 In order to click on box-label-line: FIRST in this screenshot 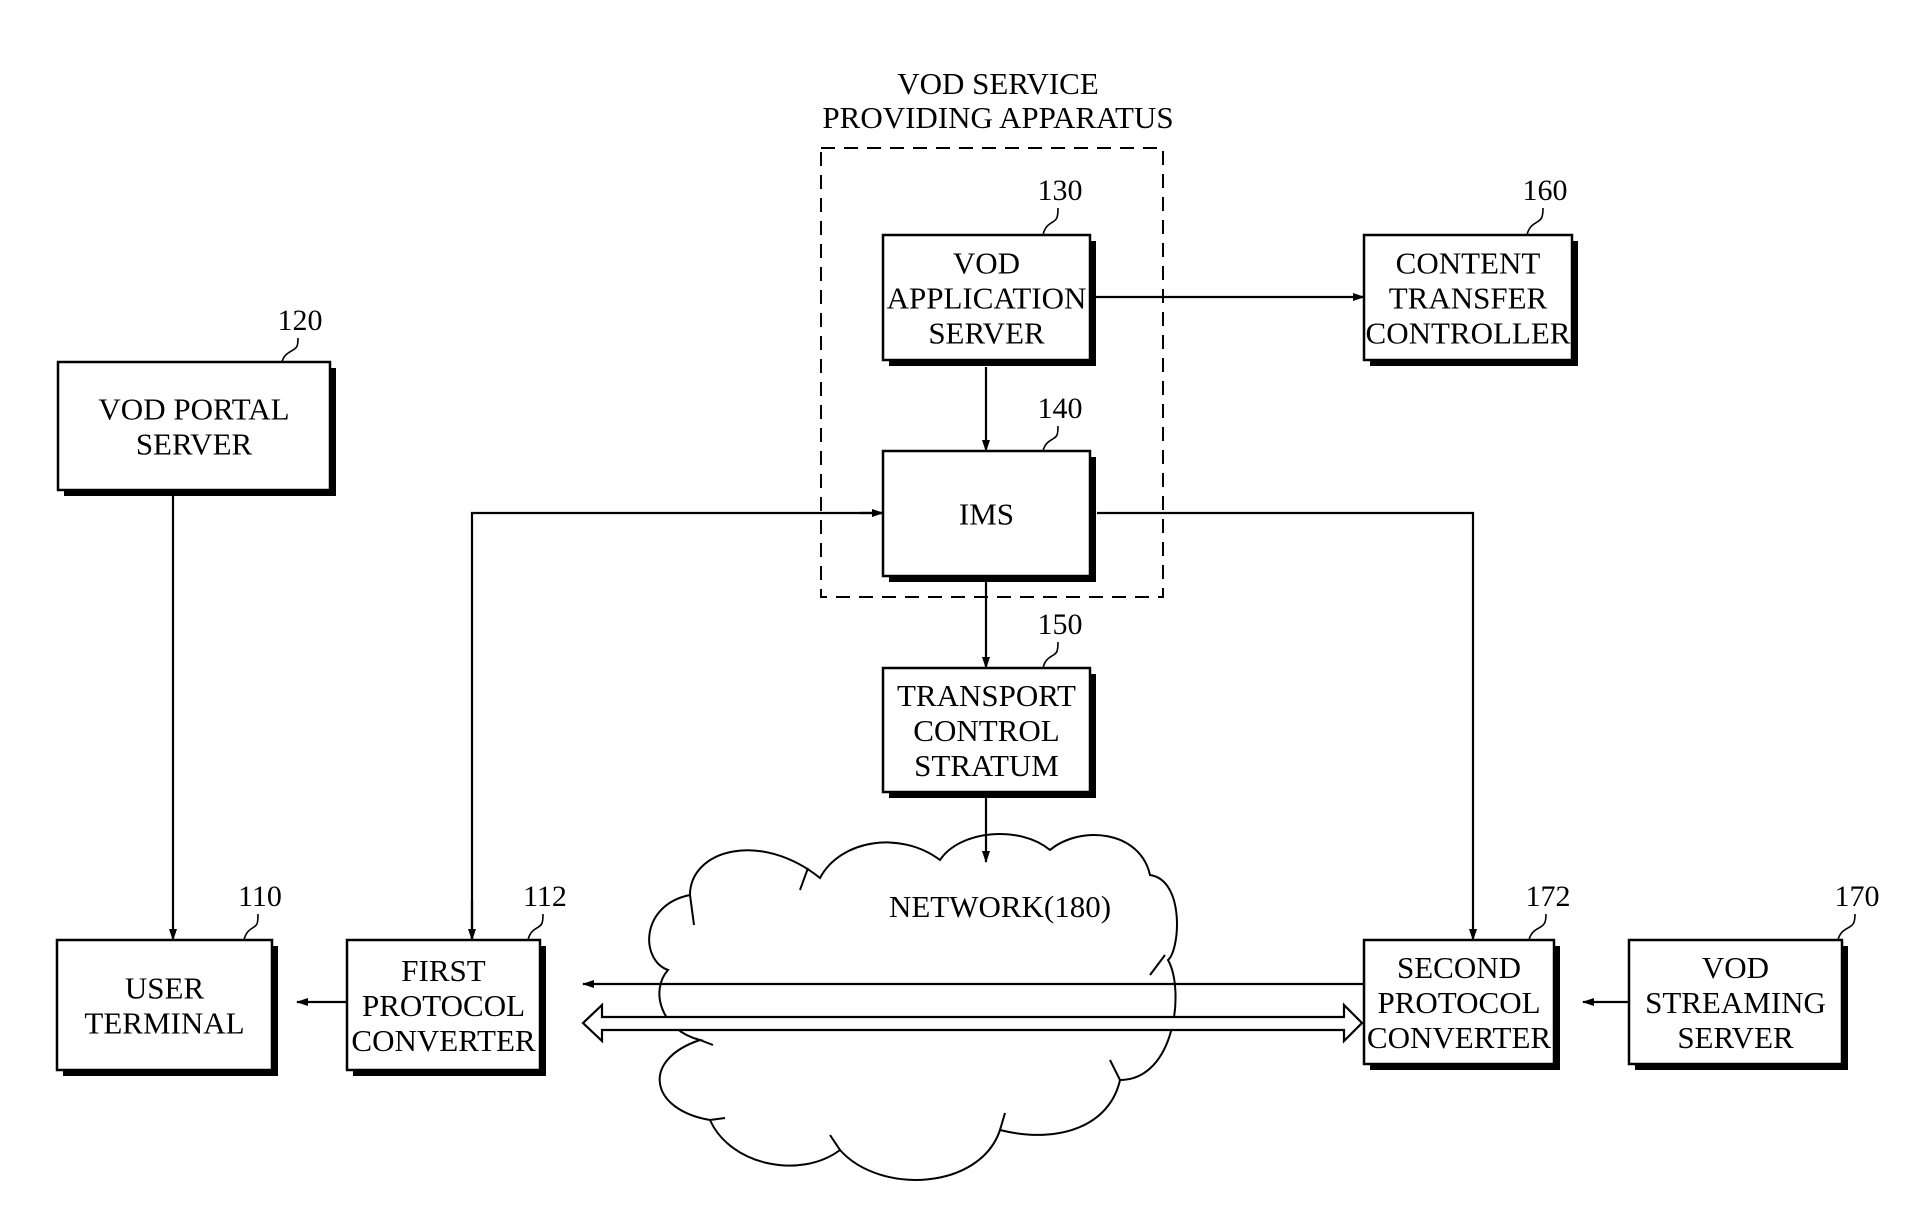, I will do `click(443, 970)`.